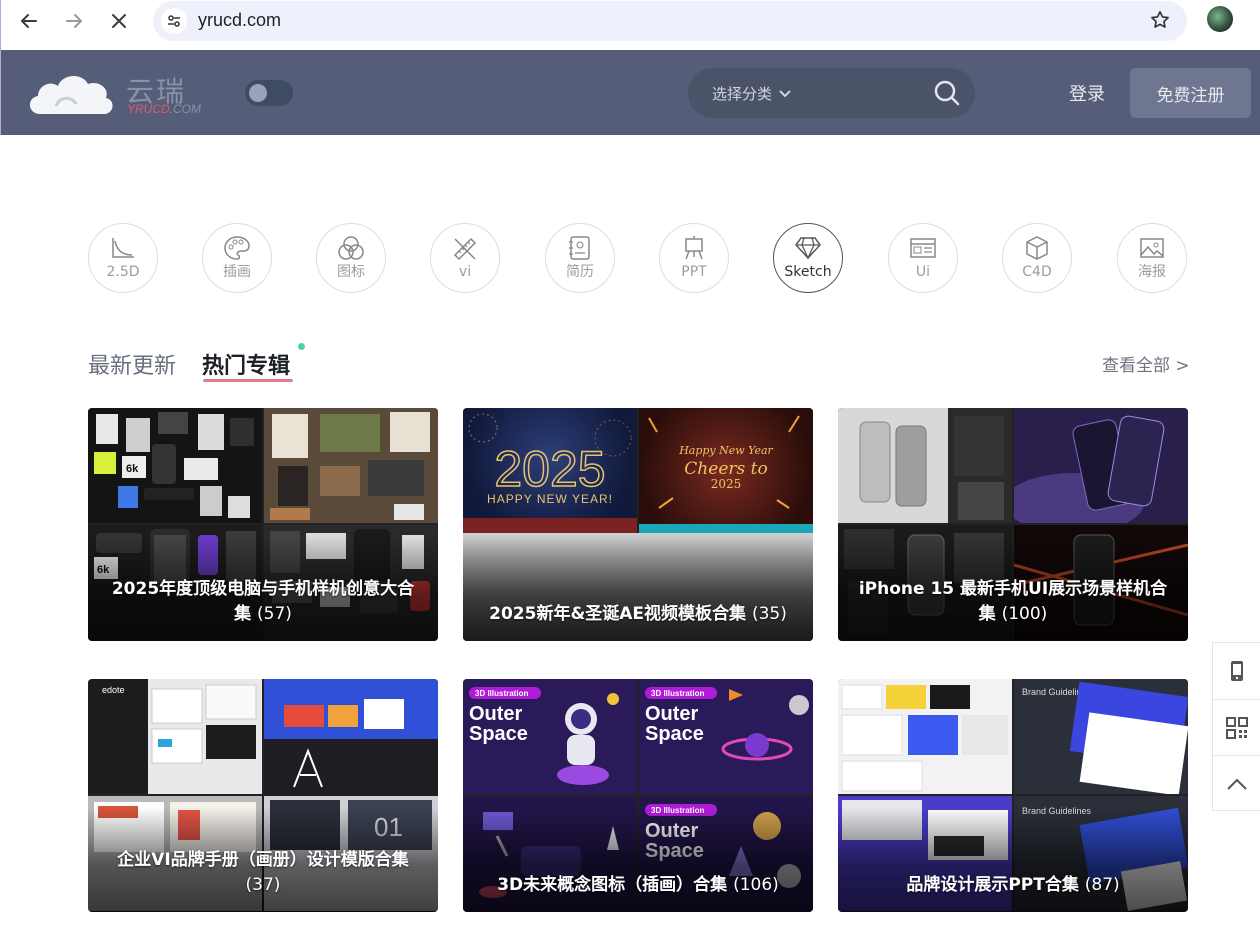 The height and width of the screenshot is (945, 1260). What do you see at coordinates (1152, 272) in the screenshot?
I see `category-label: 海报` at bounding box center [1152, 272].